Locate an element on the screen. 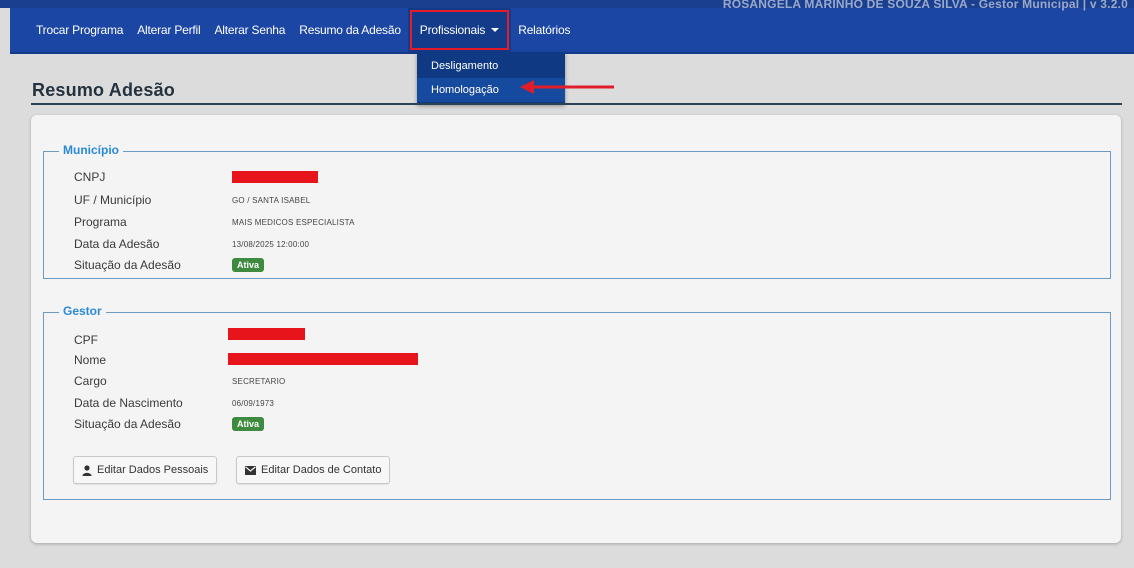 Image resolution: width=1134 pixels, height=568 pixels. nav-alterar-senha: Alterar Senha is located at coordinates (249, 30).